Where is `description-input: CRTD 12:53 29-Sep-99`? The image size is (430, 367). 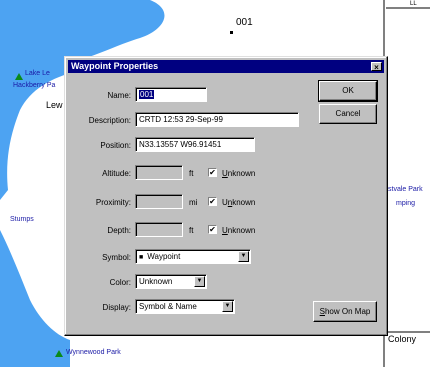
description-input: CRTD 12:53 29-Sep-99 is located at coordinates (217, 119).